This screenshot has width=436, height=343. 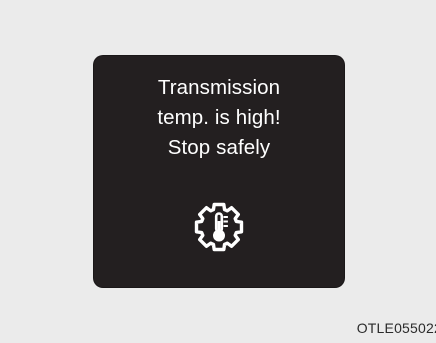 I want to click on transmission-temperature-icon, so click(x=219, y=227).